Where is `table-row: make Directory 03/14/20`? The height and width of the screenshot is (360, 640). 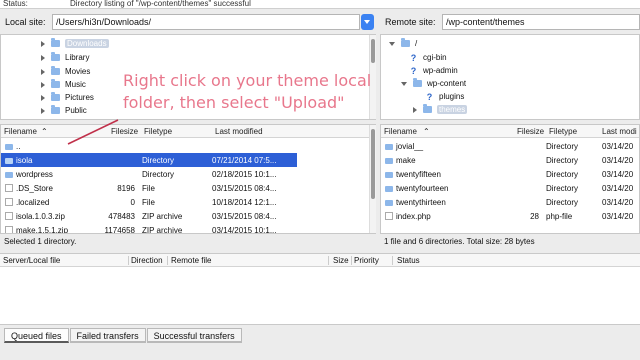 table-row: make Directory 03/14/20 is located at coordinates (510, 160).